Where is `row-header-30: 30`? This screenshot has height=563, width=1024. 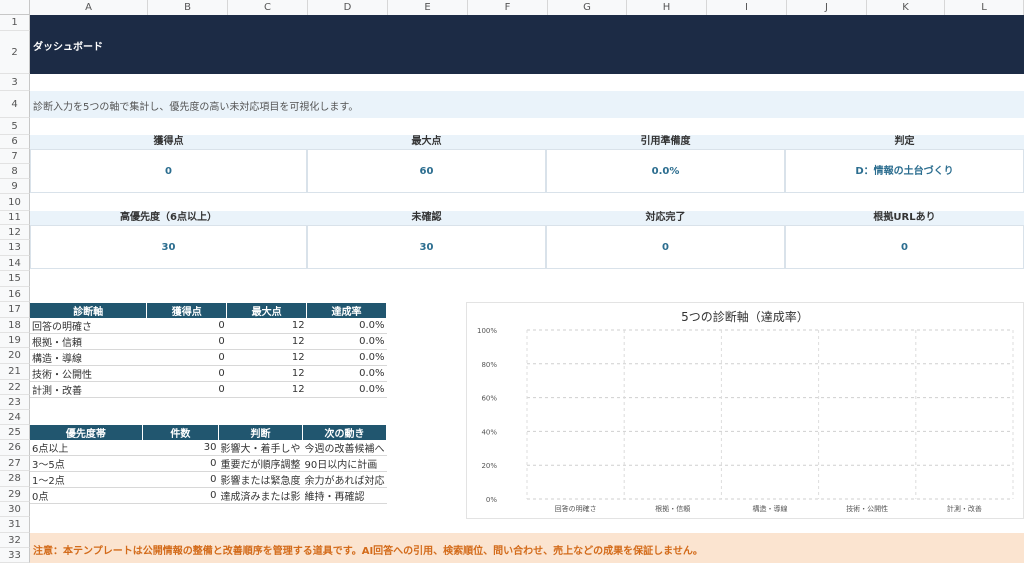 row-header-30: 30 is located at coordinates (15, 509).